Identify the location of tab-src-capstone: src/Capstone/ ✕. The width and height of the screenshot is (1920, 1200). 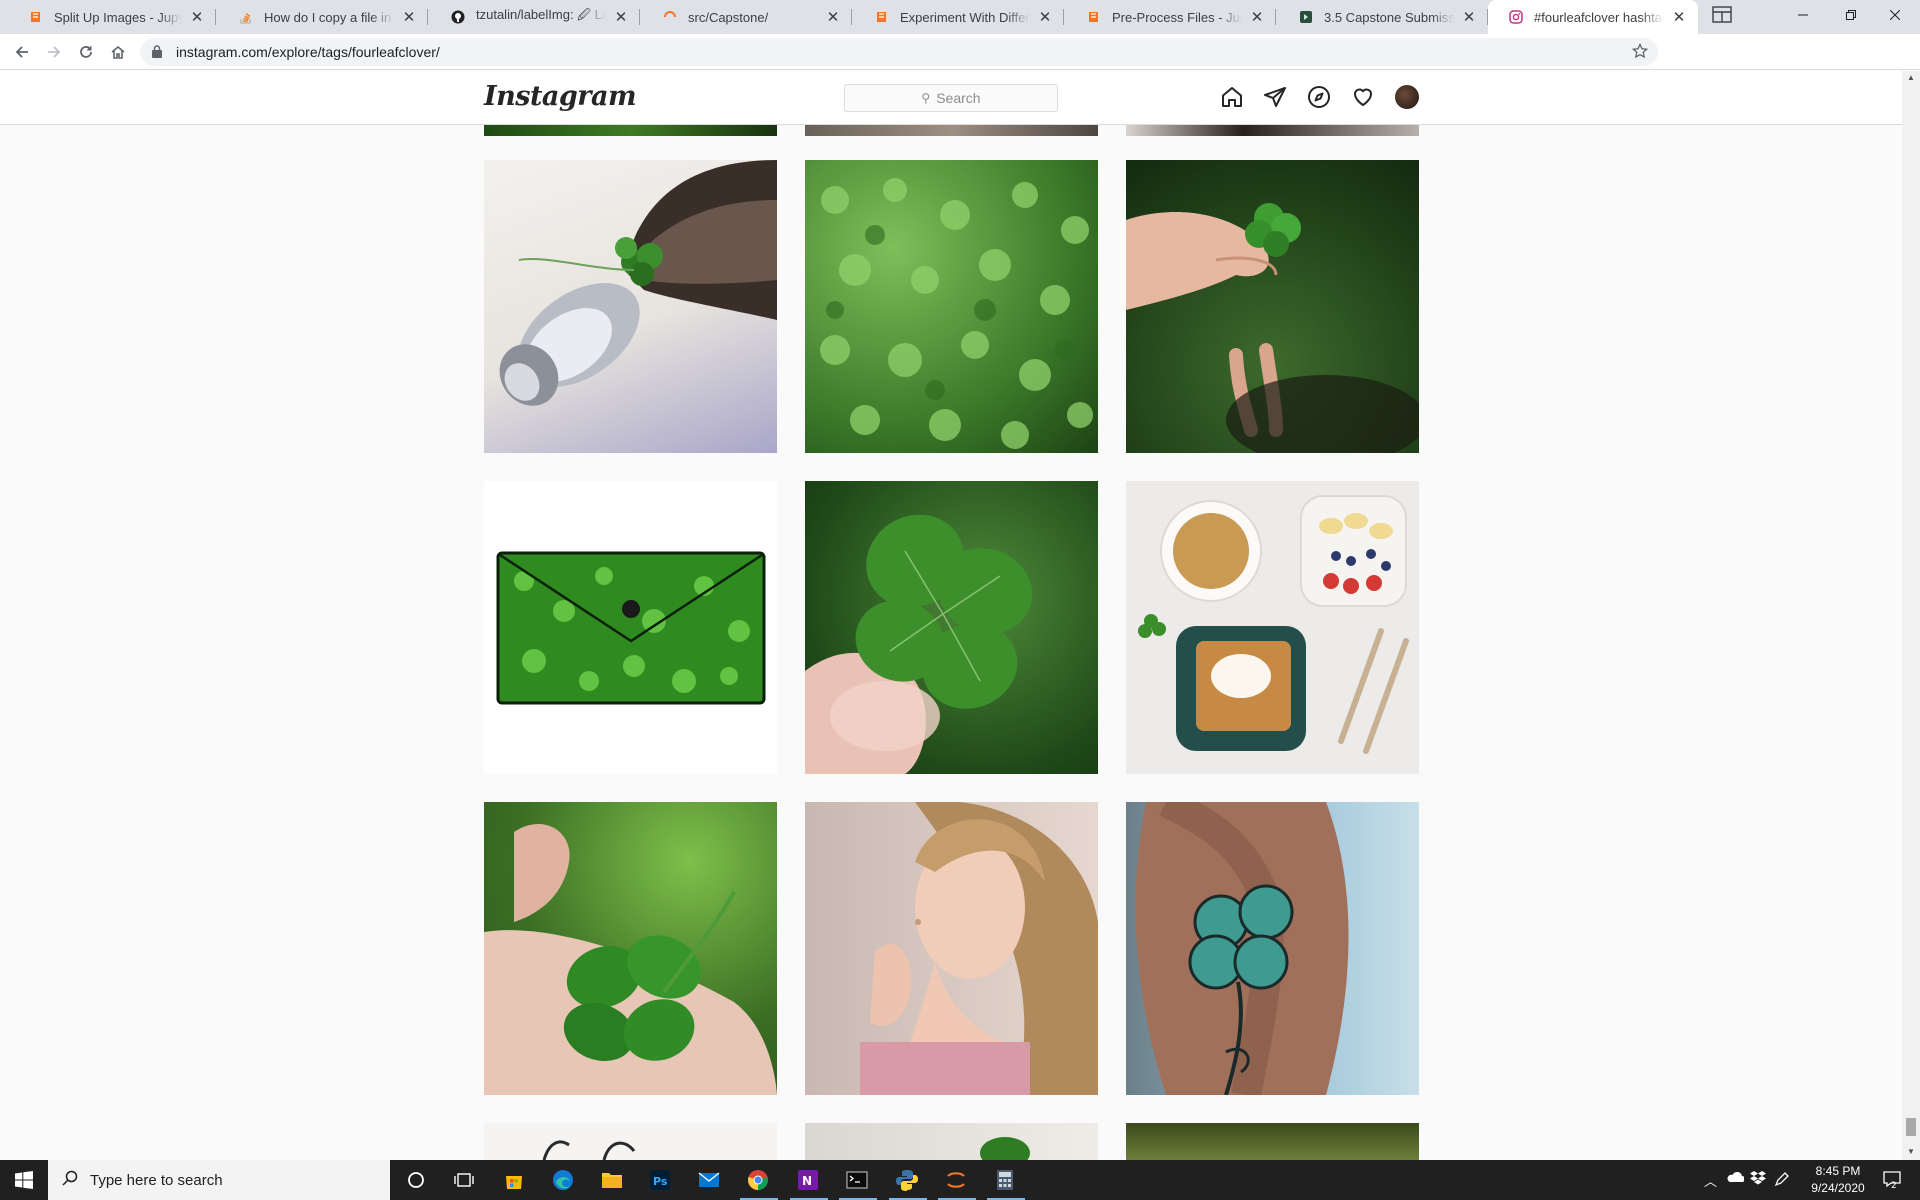
(747, 17).